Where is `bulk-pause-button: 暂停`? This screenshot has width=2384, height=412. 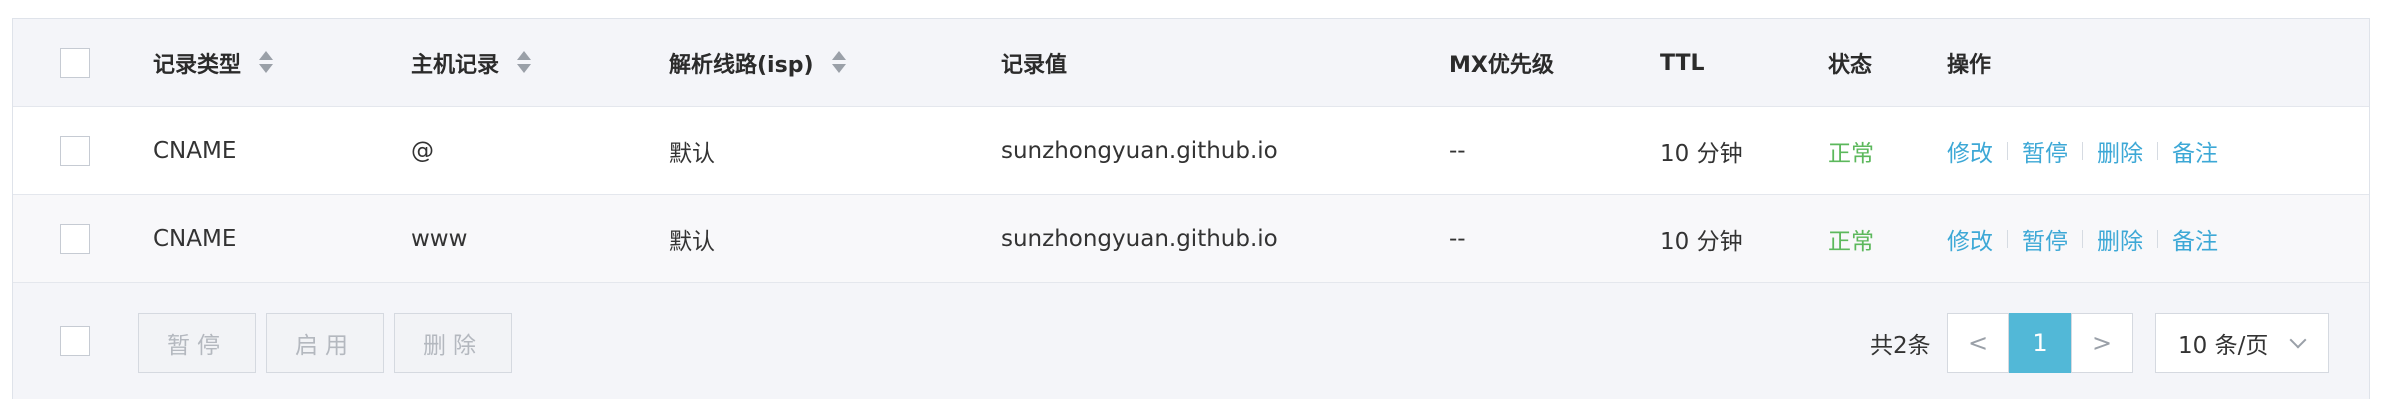
bulk-pause-button: 暂停 is located at coordinates (197, 343).